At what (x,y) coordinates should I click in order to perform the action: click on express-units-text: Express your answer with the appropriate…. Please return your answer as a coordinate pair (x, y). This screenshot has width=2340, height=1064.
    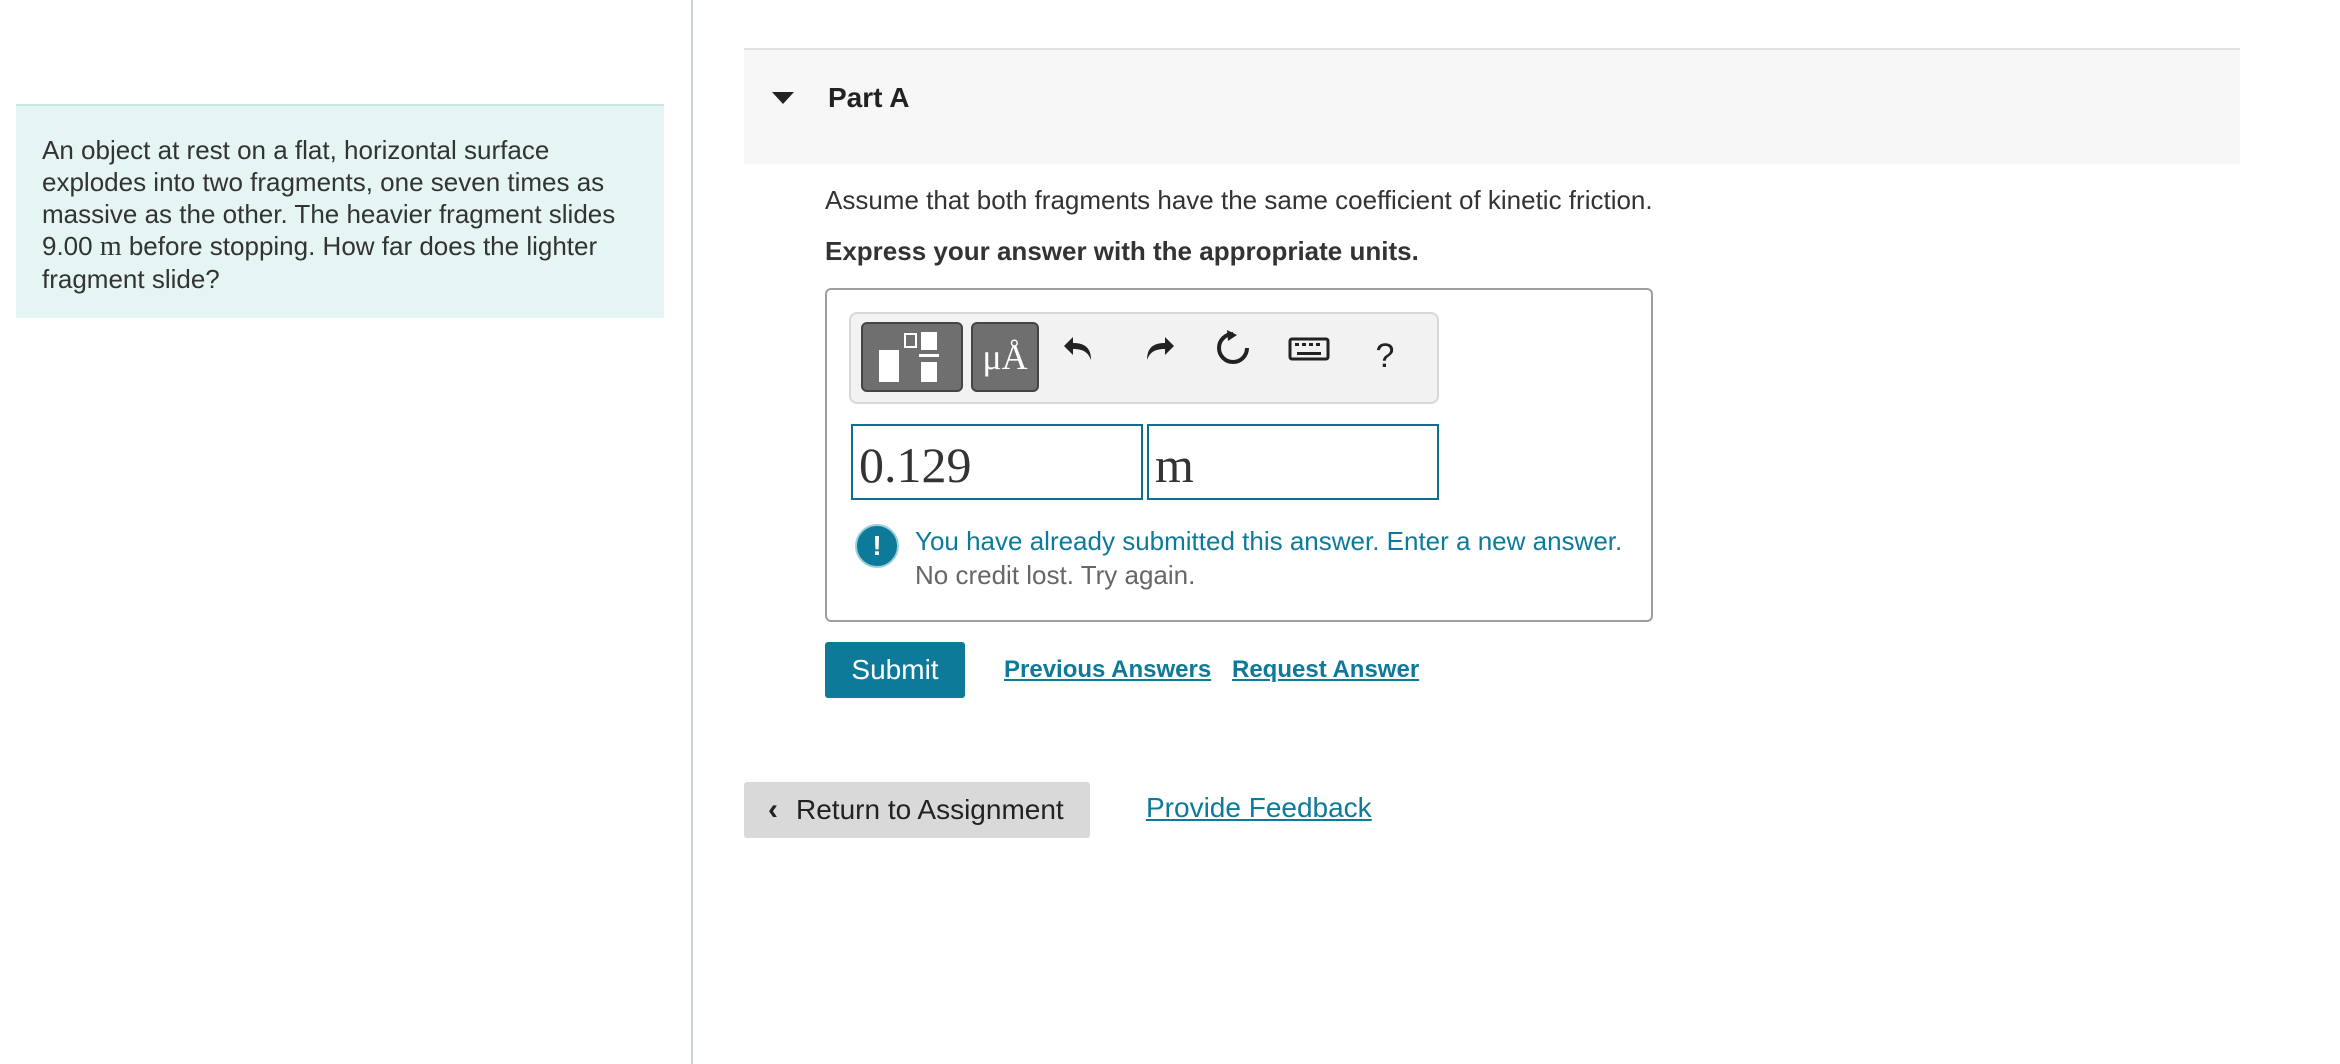
    Looking at the image, I should click on (1122, 251).